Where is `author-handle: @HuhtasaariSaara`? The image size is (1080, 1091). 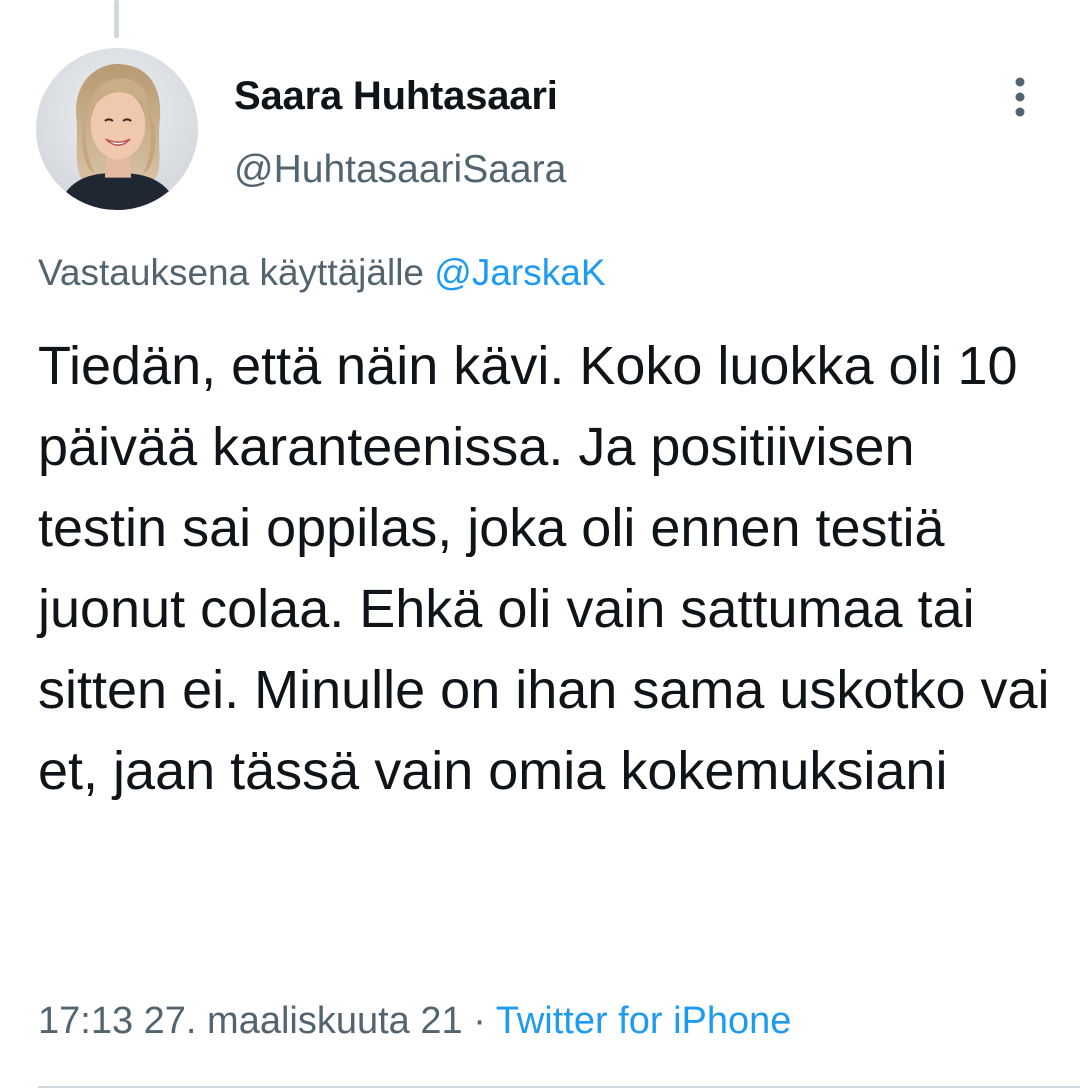 author-handle: @HuhtasaariSaara is located at coordinates (400, 170).